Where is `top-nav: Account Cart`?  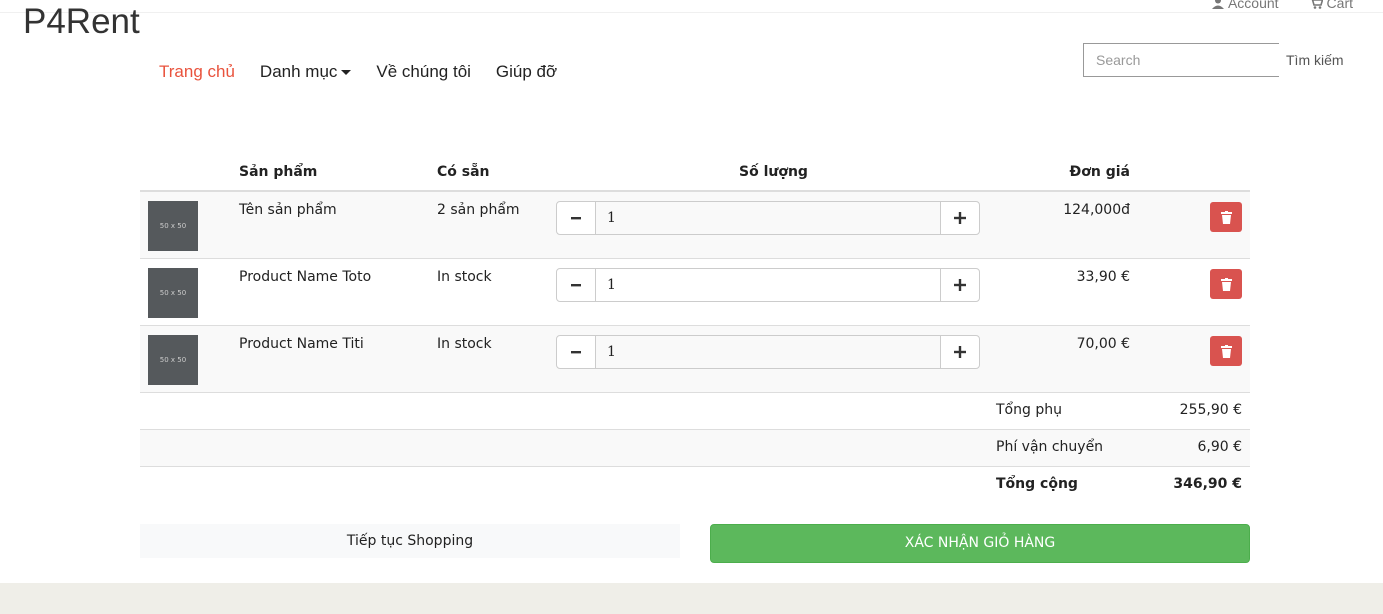 top-nav: Account Cart is located at coordinates (1282, 5).